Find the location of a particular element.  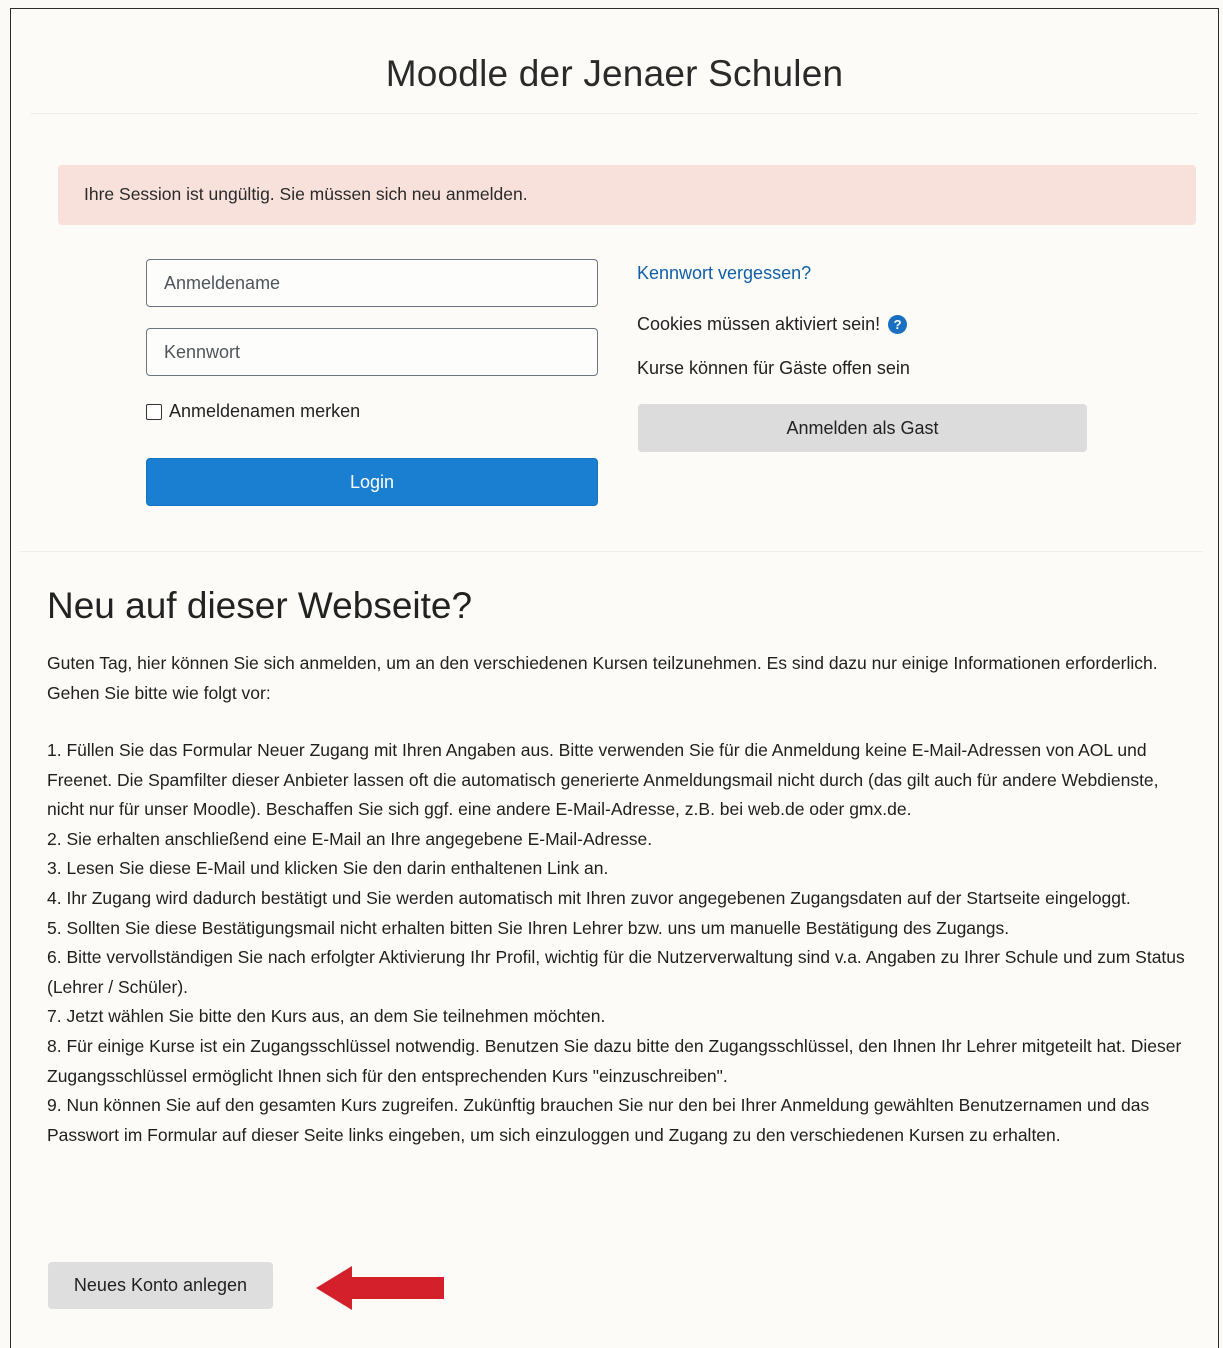

remember-username-label: Anmeldenamen merken is located at coordinates (265, 411).